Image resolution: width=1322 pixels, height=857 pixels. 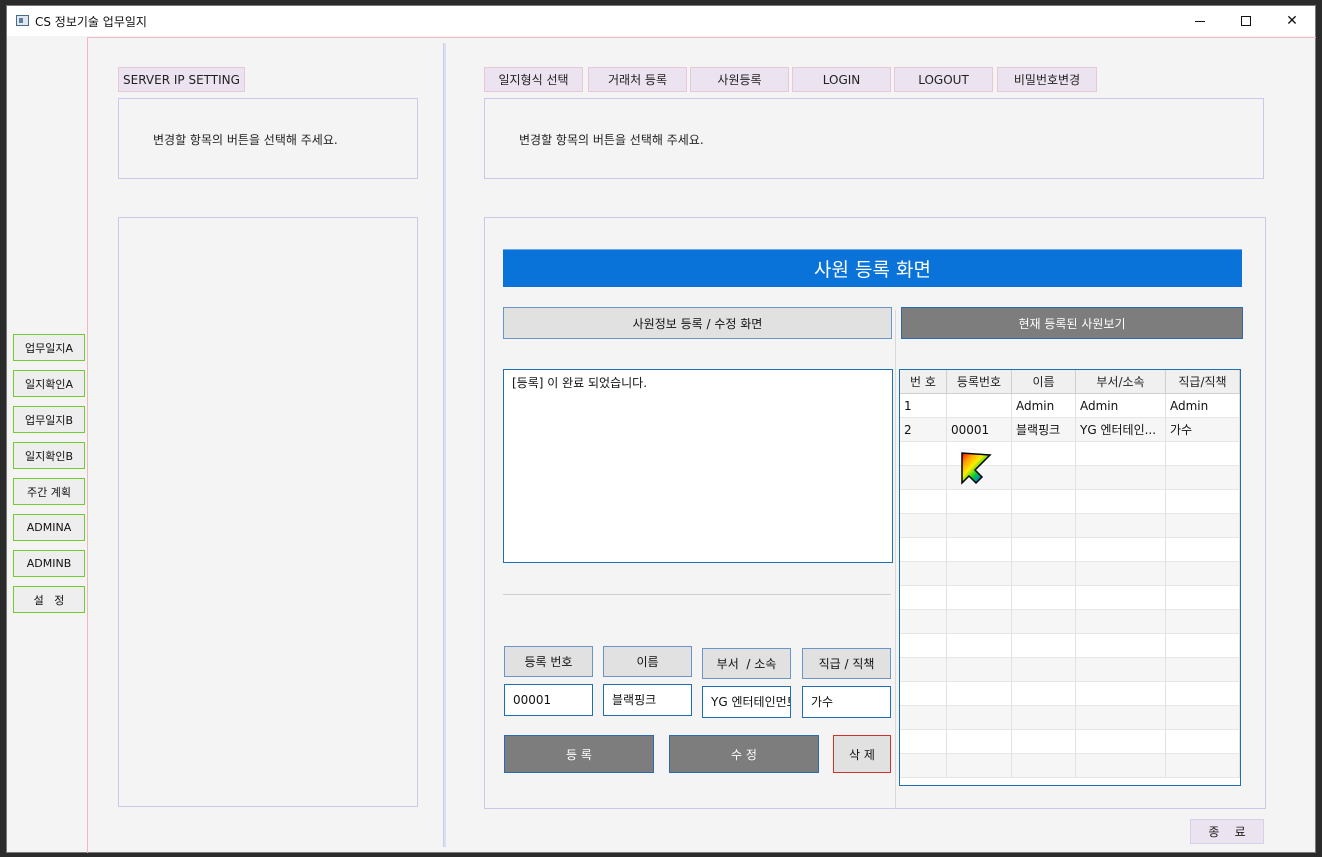 What do you see at coordinates (49, 491) in the screenshot?
I see `sidebar-item-weekly-plan: 주간 계획` at bounding box center [49, 491].